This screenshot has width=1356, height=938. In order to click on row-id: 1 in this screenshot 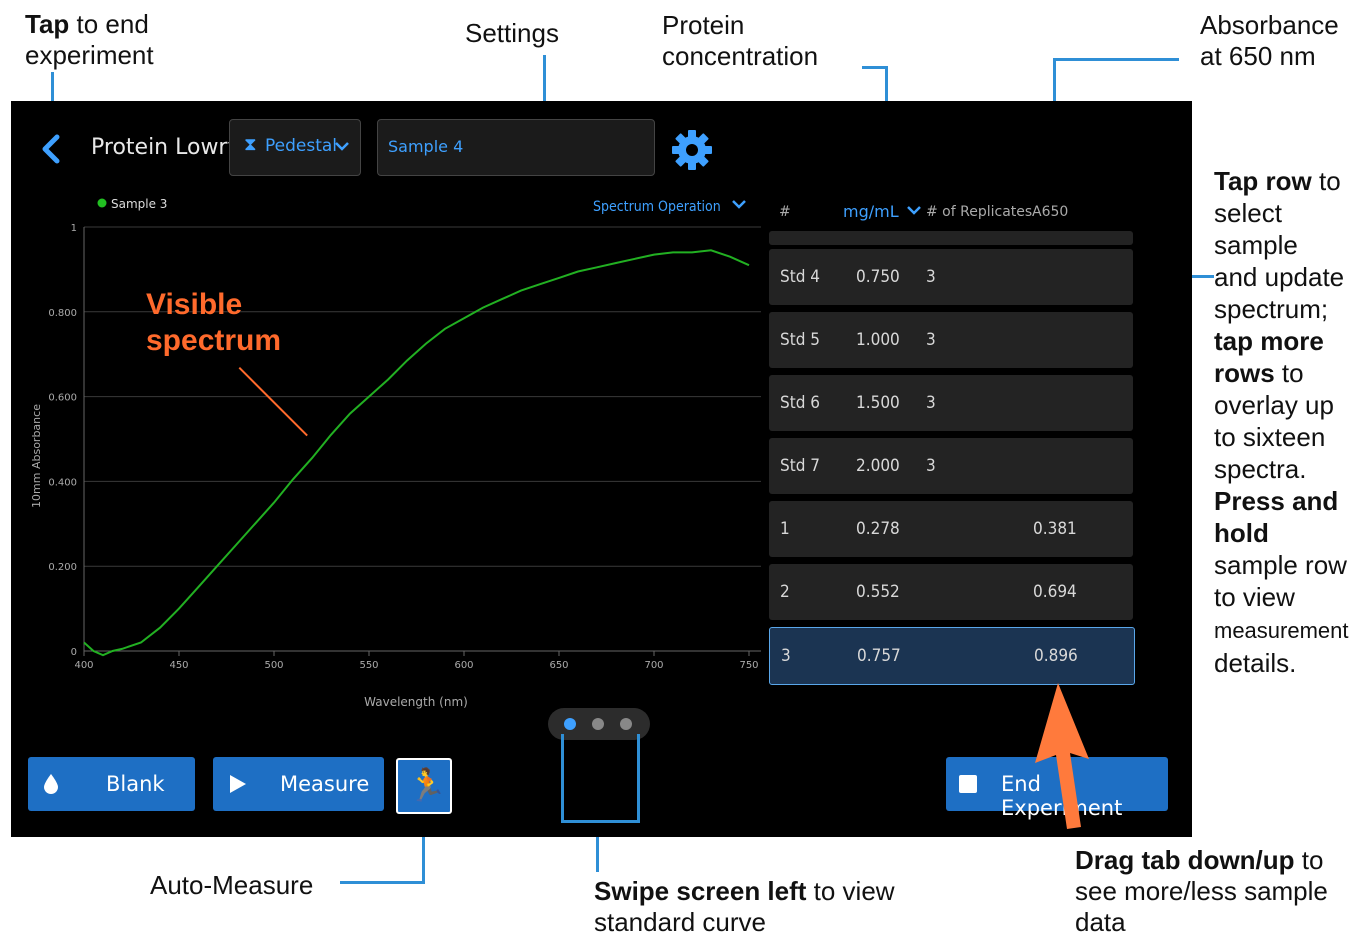, I will do `click(785, 529)`.